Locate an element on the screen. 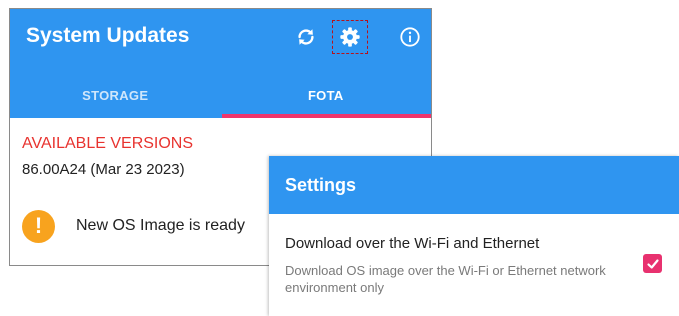 This screenshot has height=316, width=679. tab-fota: FOTA is located at coordinates (326, 98).